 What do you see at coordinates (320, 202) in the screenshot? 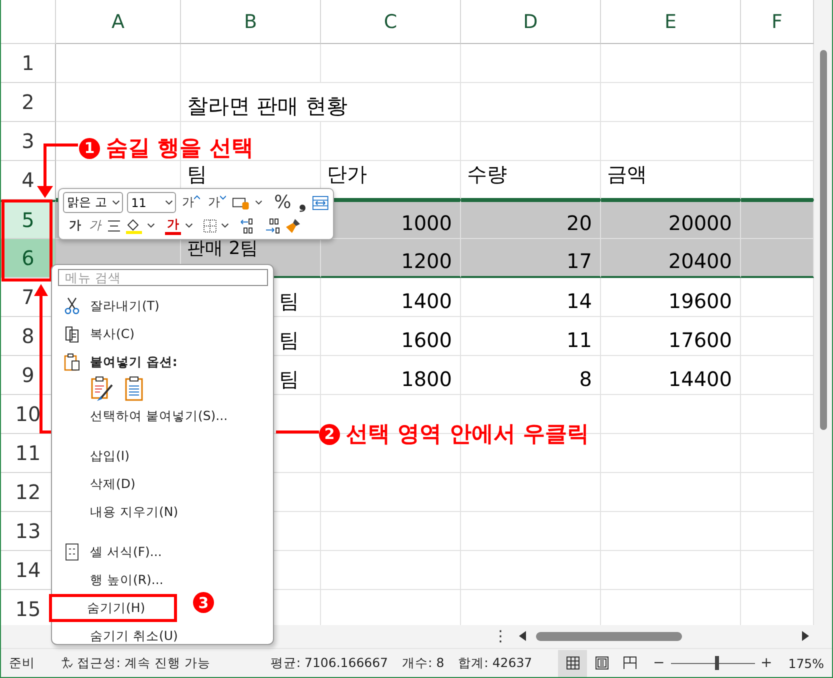
I see `wrap-text-icon` at bounding box center [320, 202].